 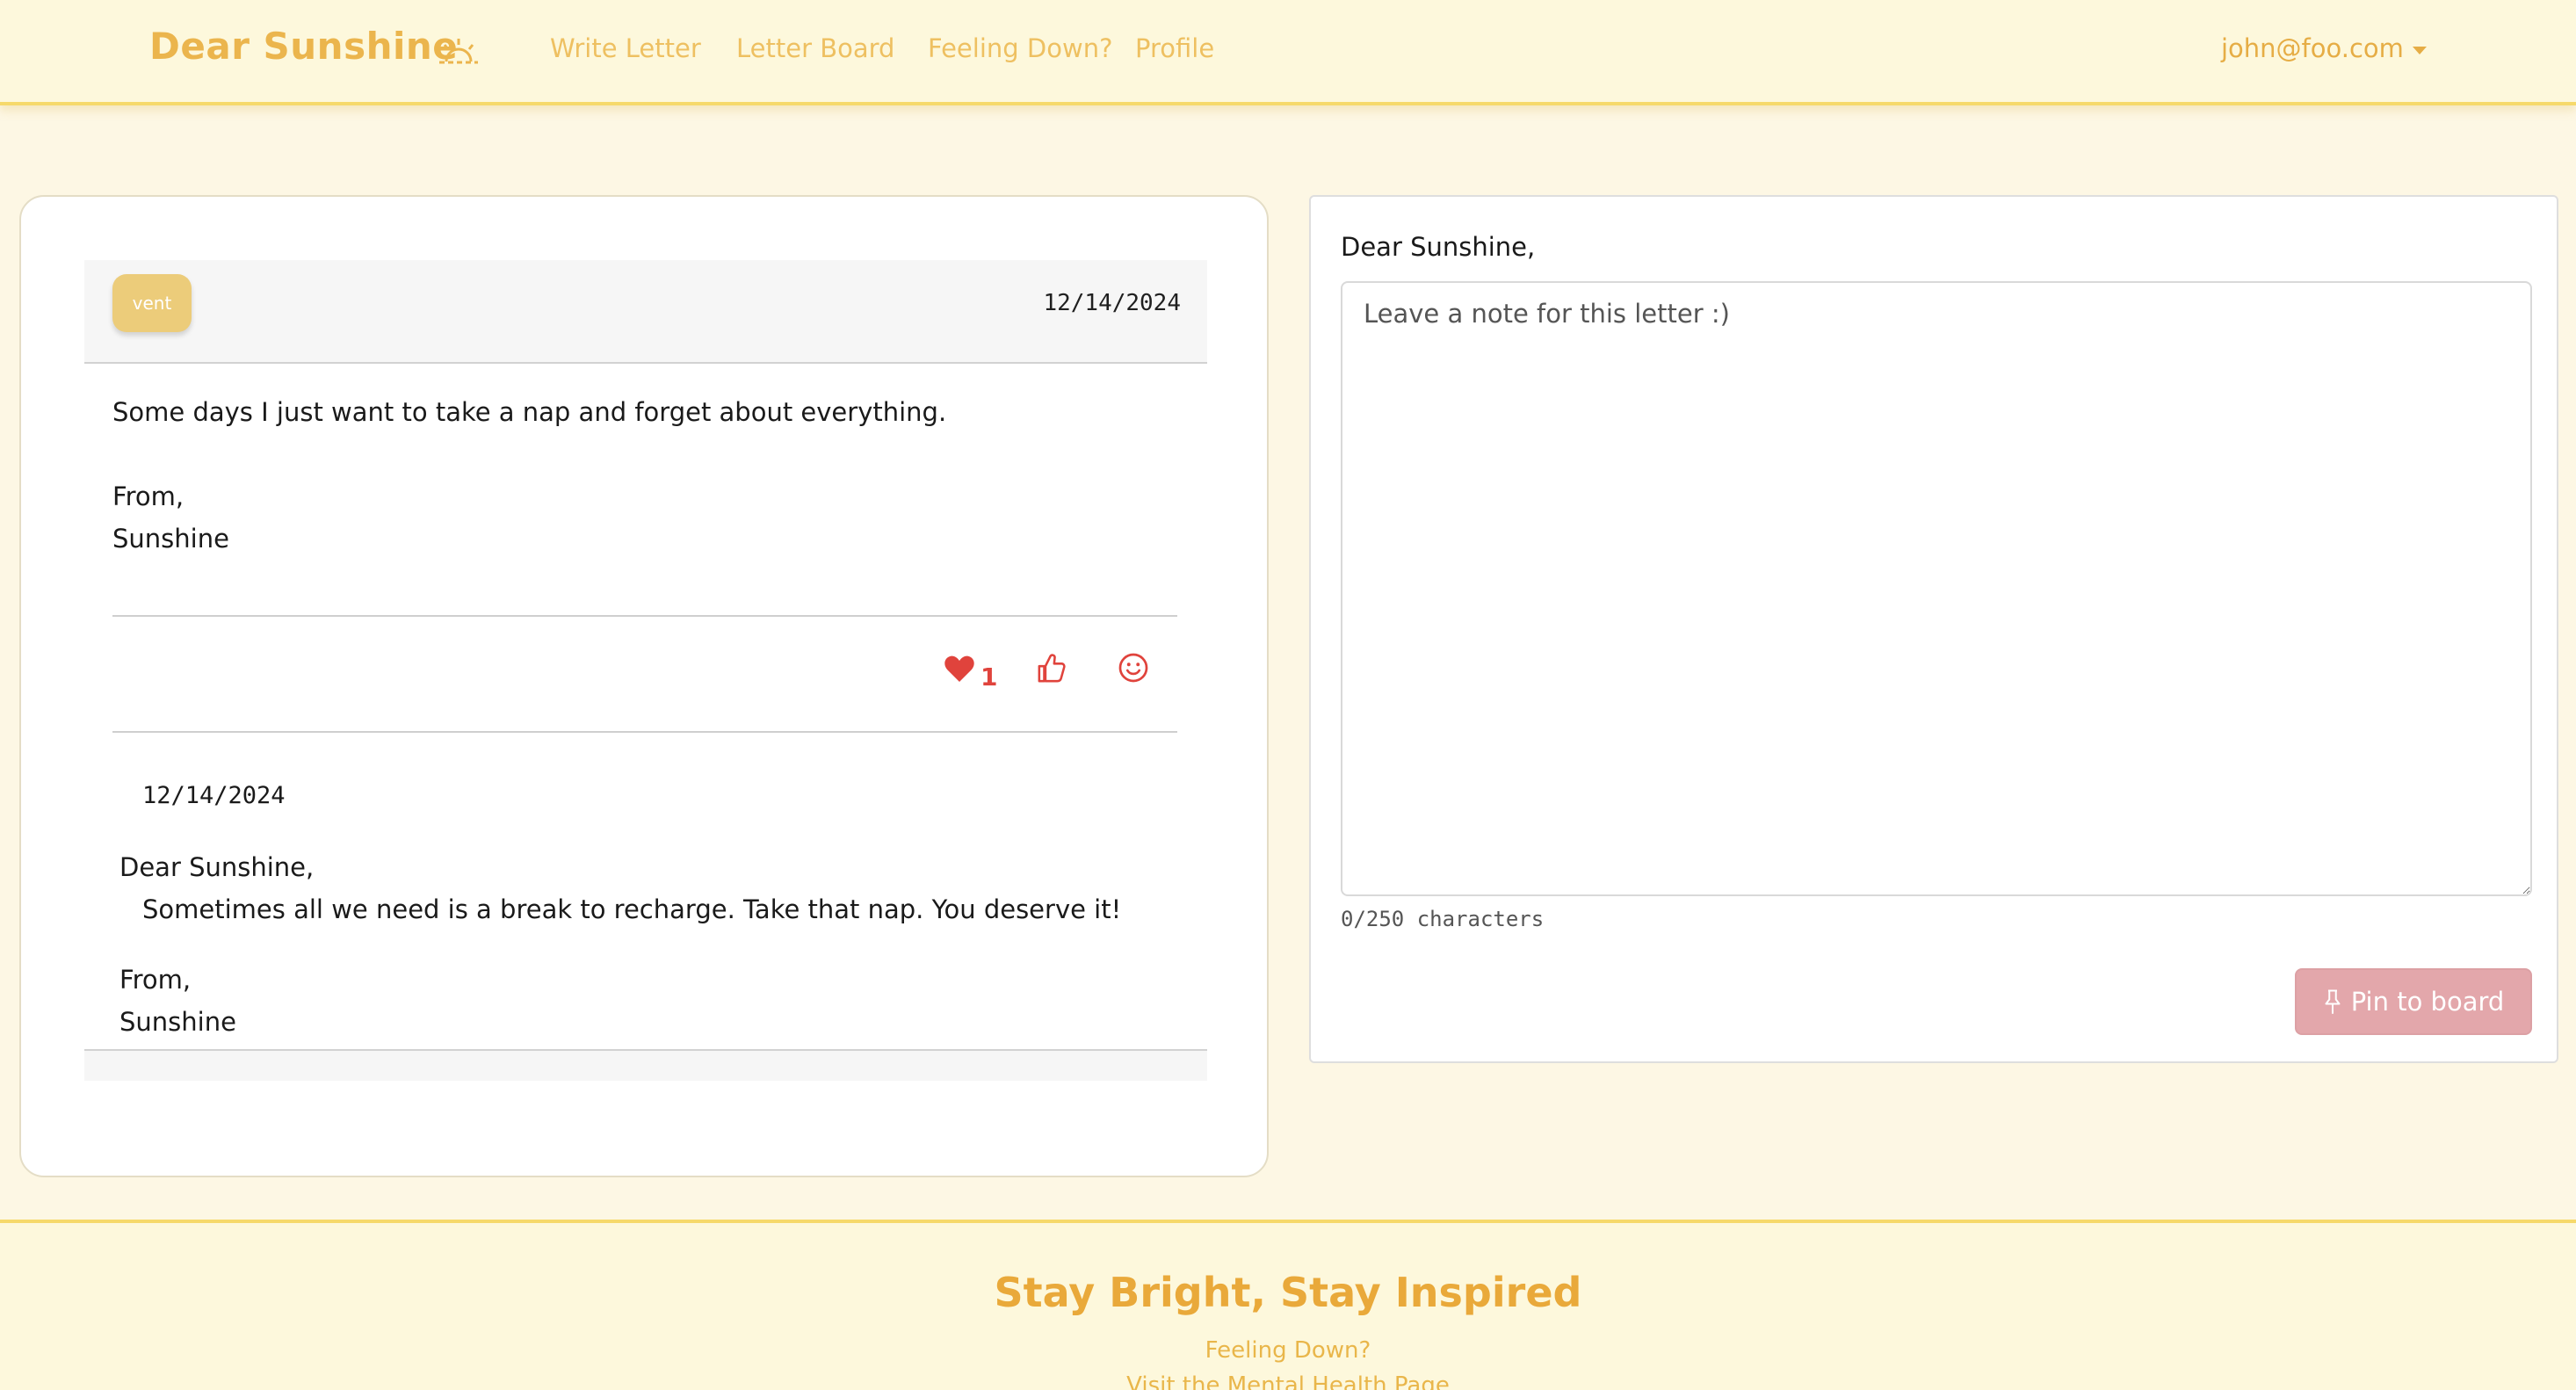 What do you see at coordinates (645, 312) in the screenshot?
I see `letter-header: vent 12/14/2024` at bounding box center [645, 312].